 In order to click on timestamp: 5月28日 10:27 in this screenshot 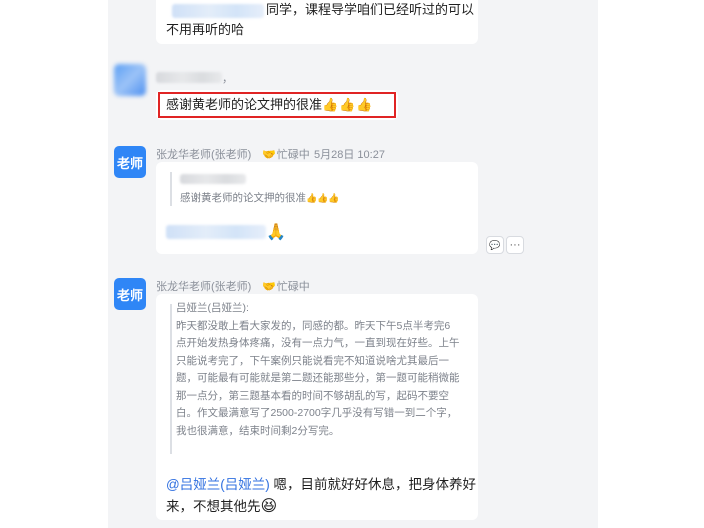, I will do `click(349, 155)`.